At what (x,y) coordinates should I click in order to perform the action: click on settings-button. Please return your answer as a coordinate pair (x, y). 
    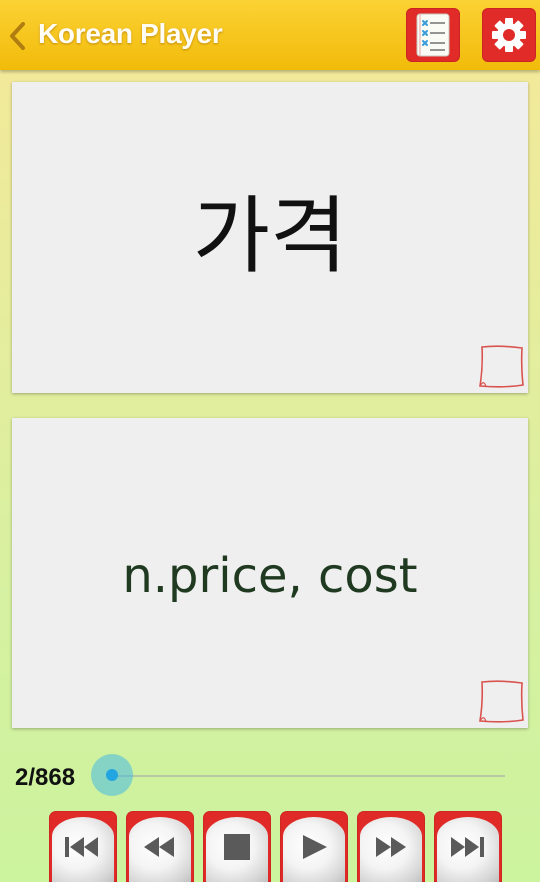
    Looking at the image, I should click on (509, 35).